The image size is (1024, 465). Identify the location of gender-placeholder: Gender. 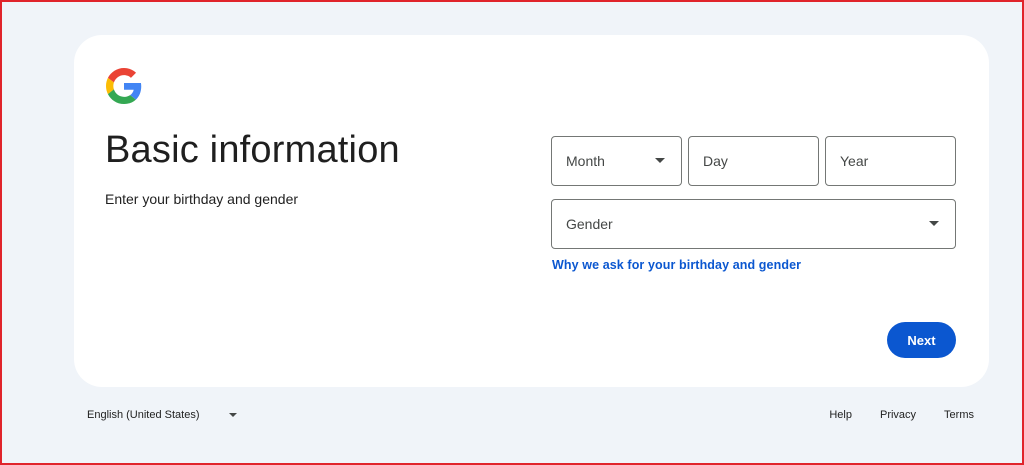
(589, 224).